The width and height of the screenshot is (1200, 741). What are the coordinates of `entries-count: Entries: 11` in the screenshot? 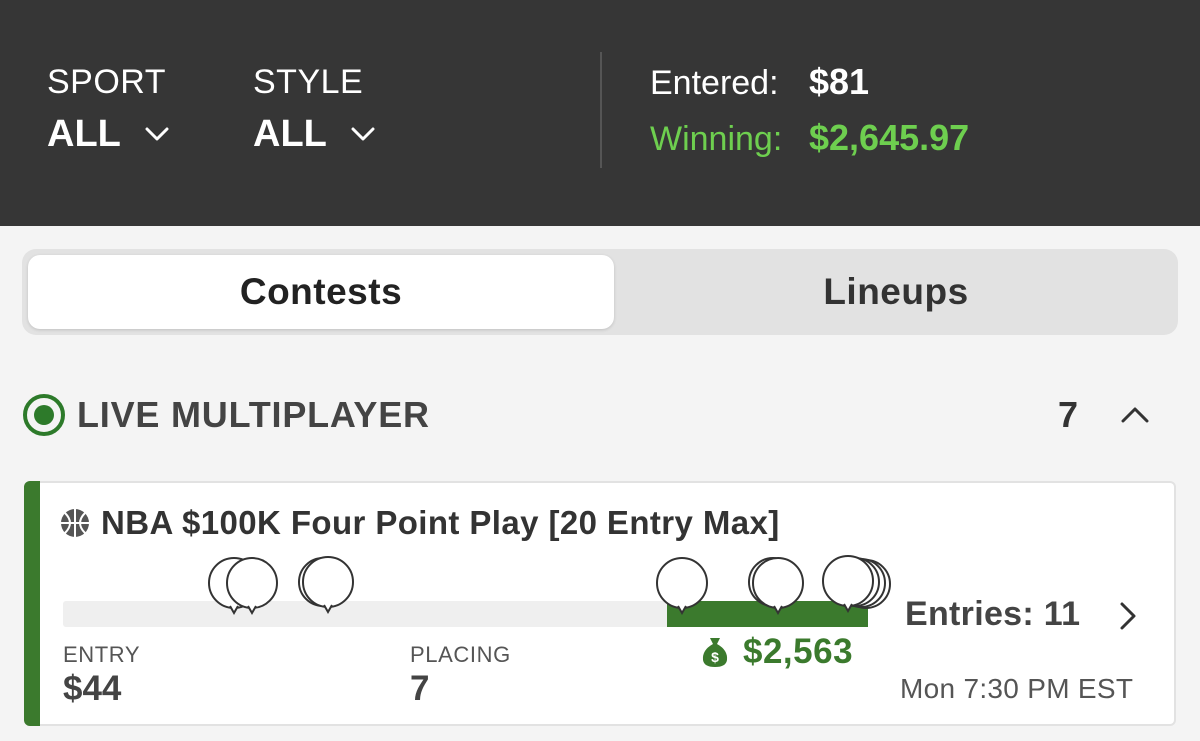 It's located at (992, 614).